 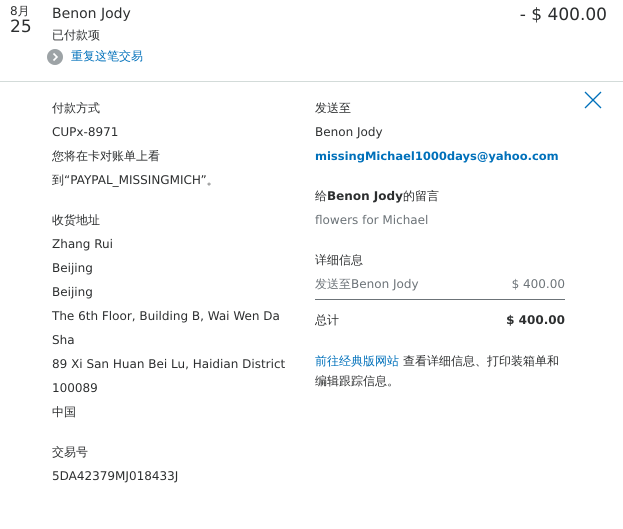 I want to click on chevron-icon, so click(x=55, y=56).